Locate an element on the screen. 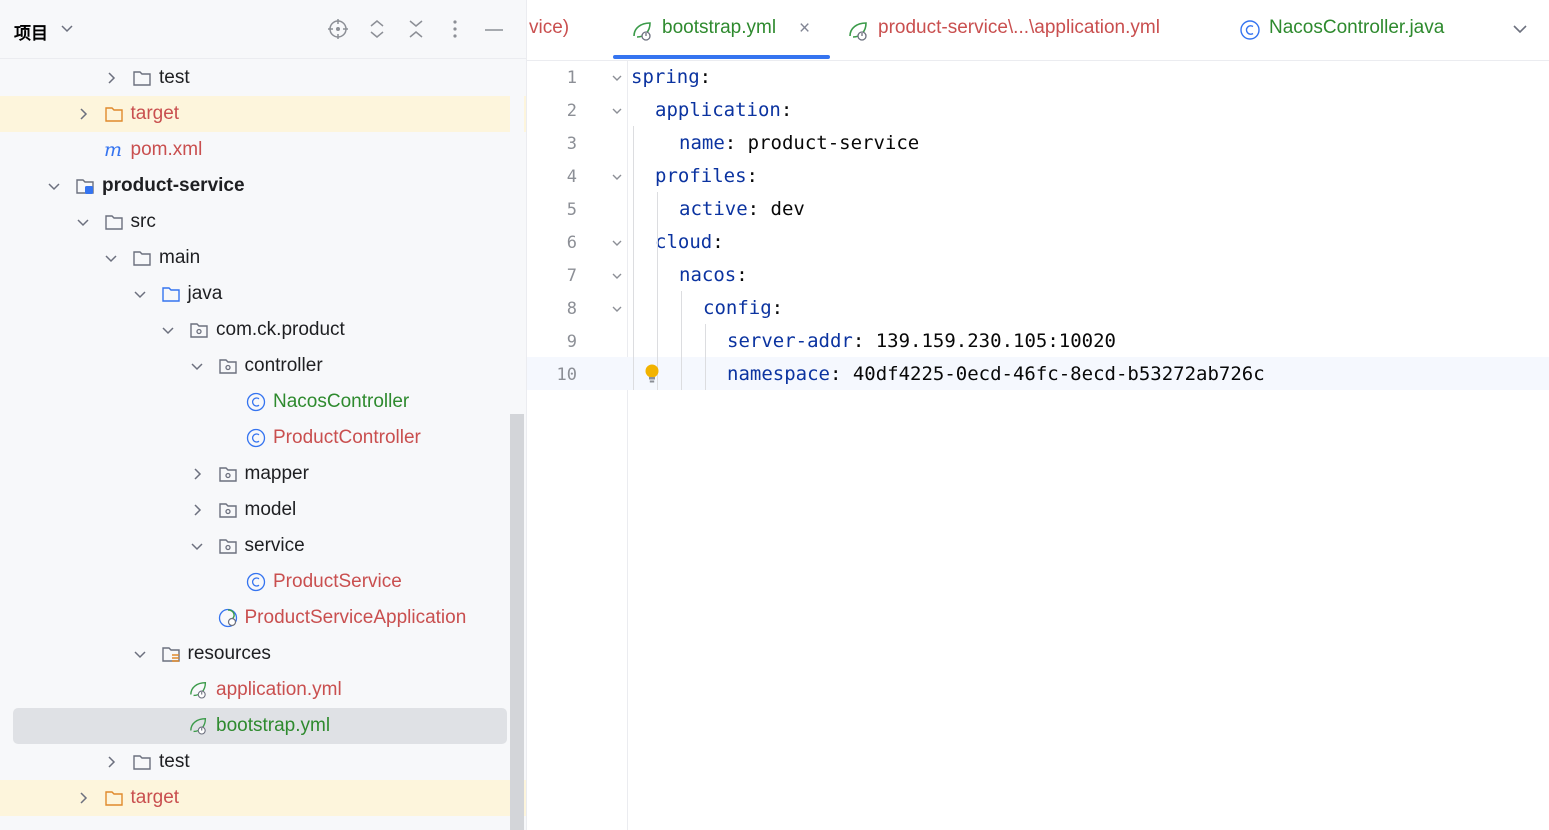 This screenshot has height=830, width=1549. locate-icon is located at coordinates (338, 29).